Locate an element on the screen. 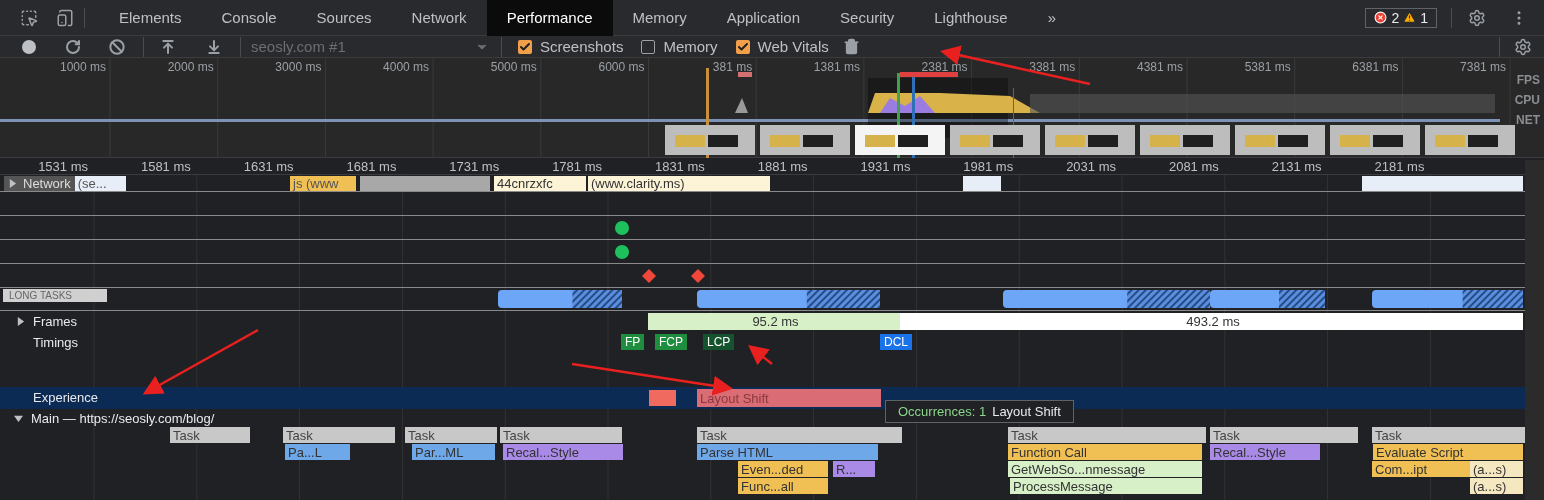 The image size is (1544, 500). panel-tab: Security is located at coordinates (867, 18).